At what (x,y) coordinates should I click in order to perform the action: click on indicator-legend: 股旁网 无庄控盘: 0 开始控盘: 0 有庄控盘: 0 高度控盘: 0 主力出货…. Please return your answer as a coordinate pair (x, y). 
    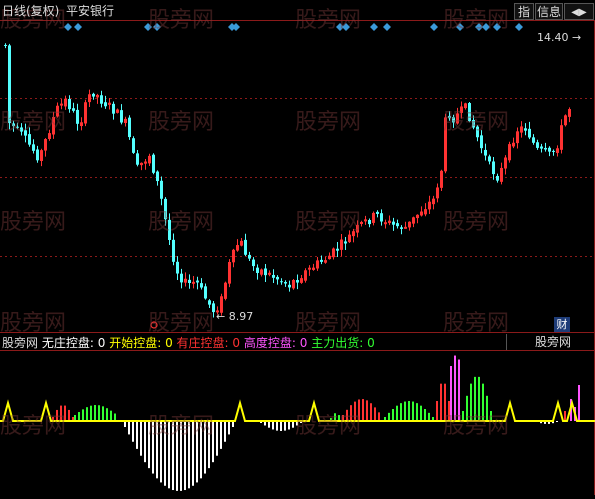
    Looking at the image, I should click on (188, 343).